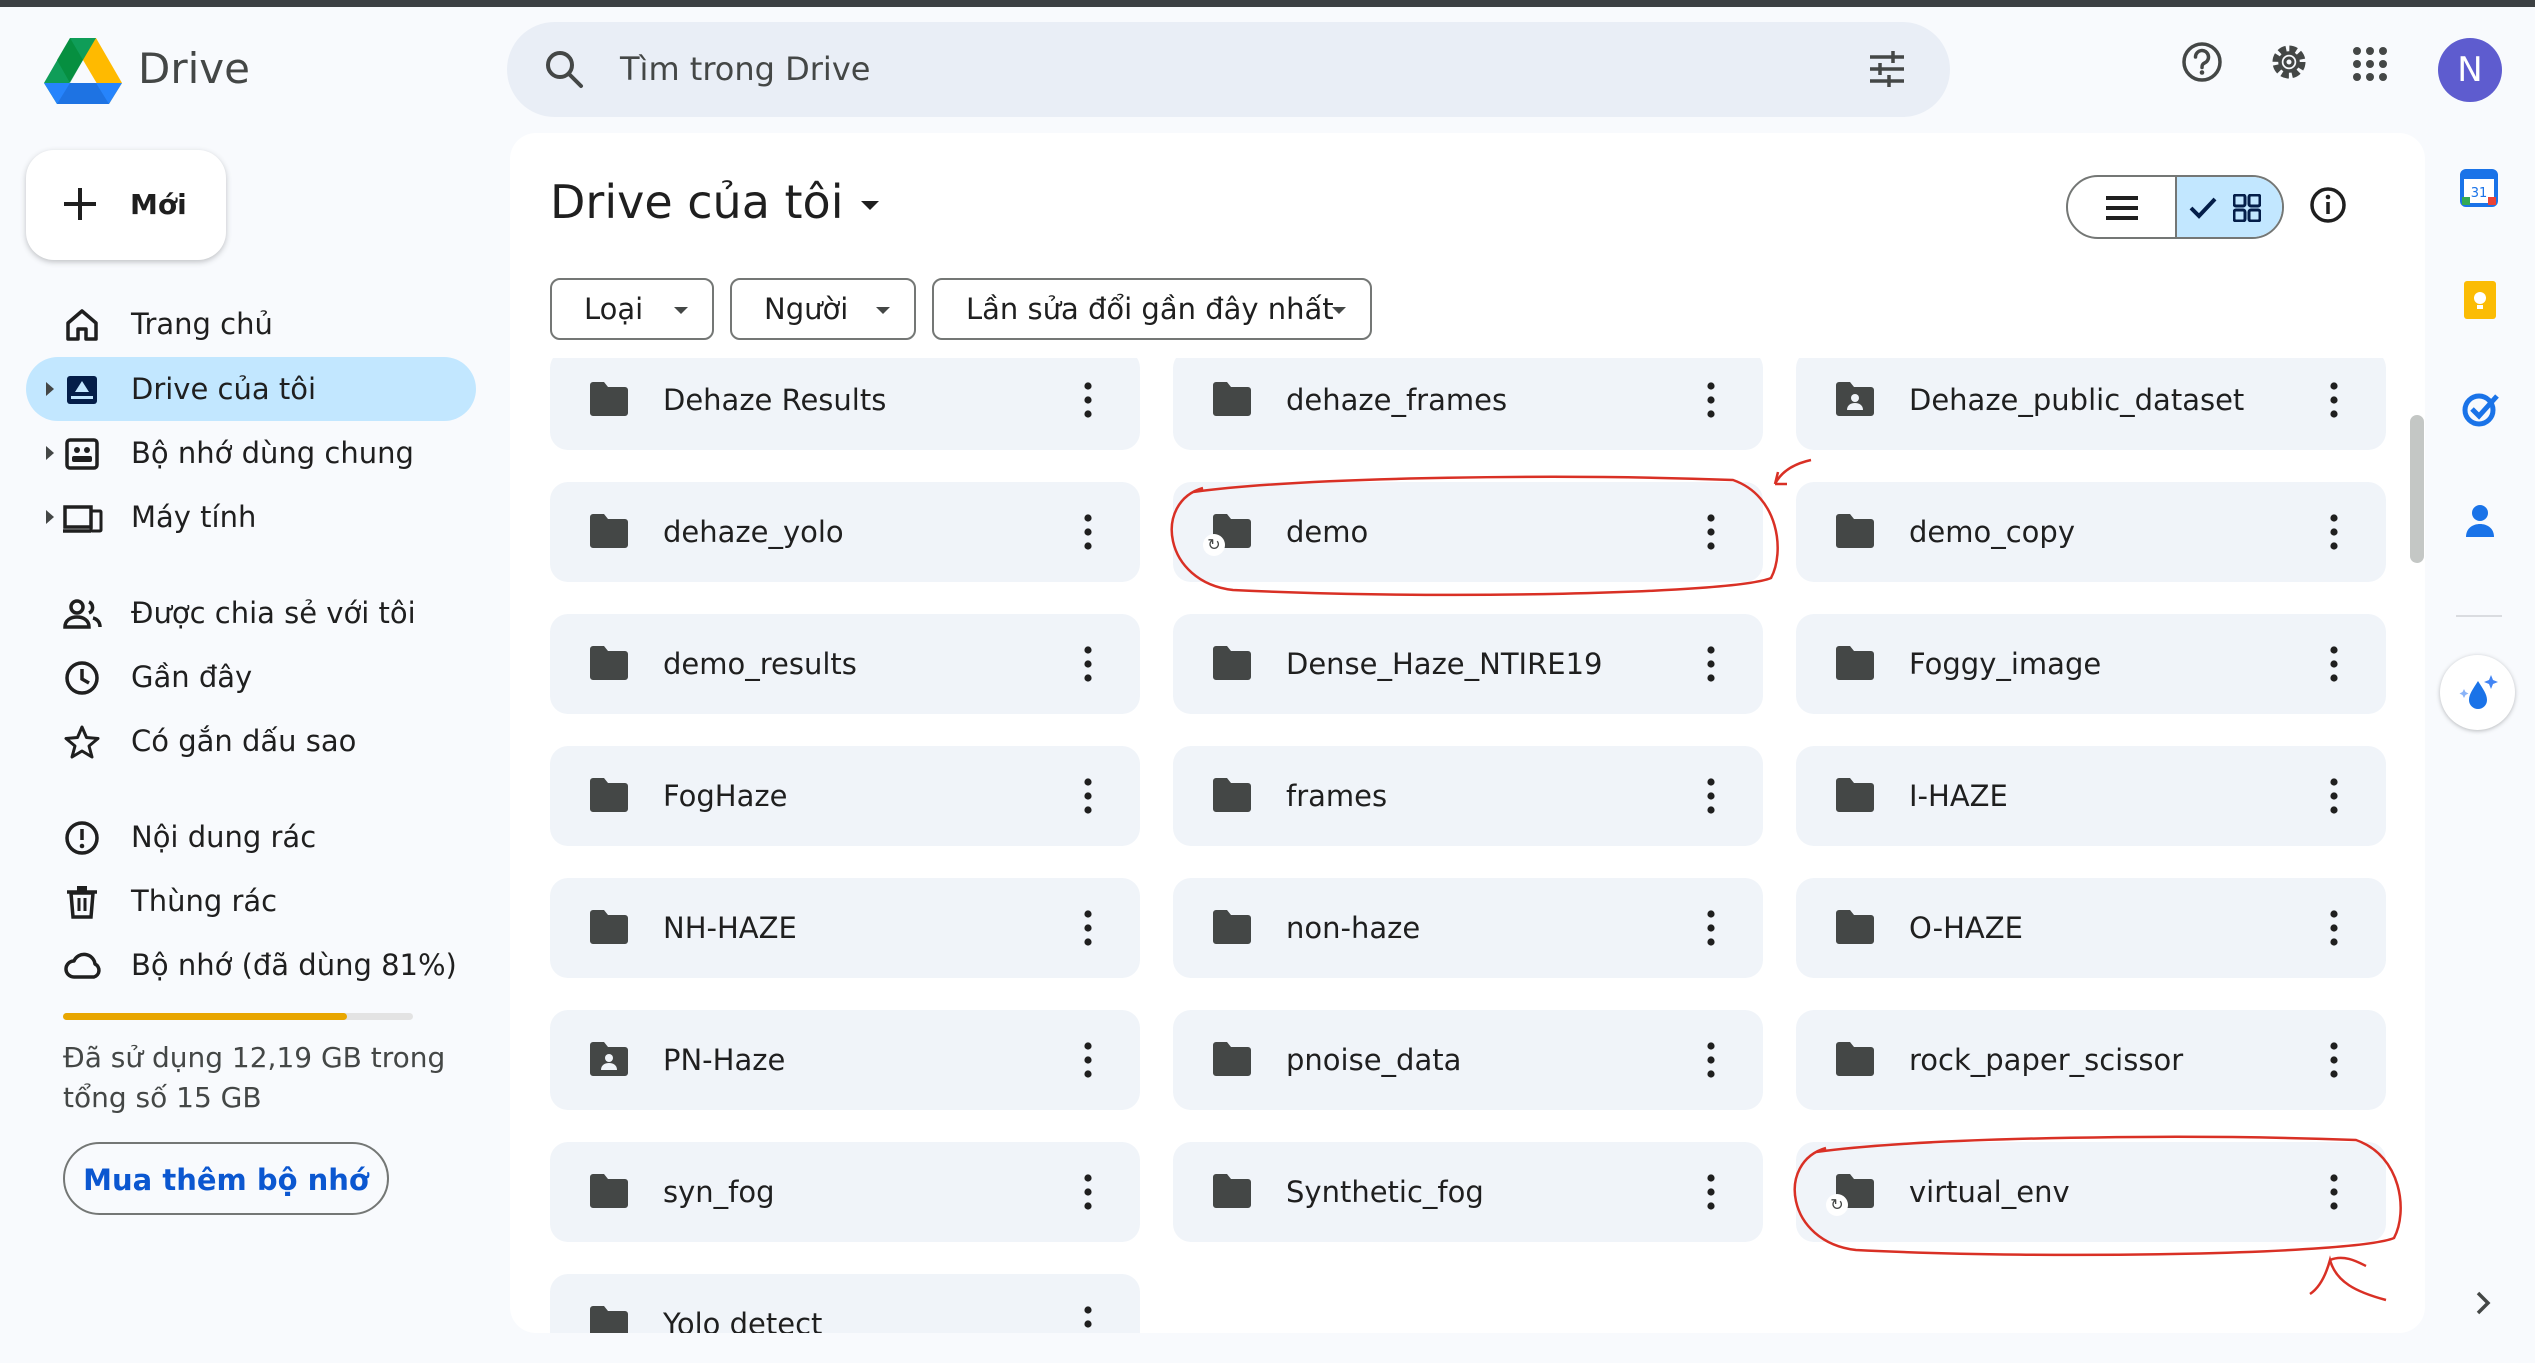 This screenshot has height=1363, width=2535. I want to click on folder-card: Synthetic_fog, so click(1468, 1192).